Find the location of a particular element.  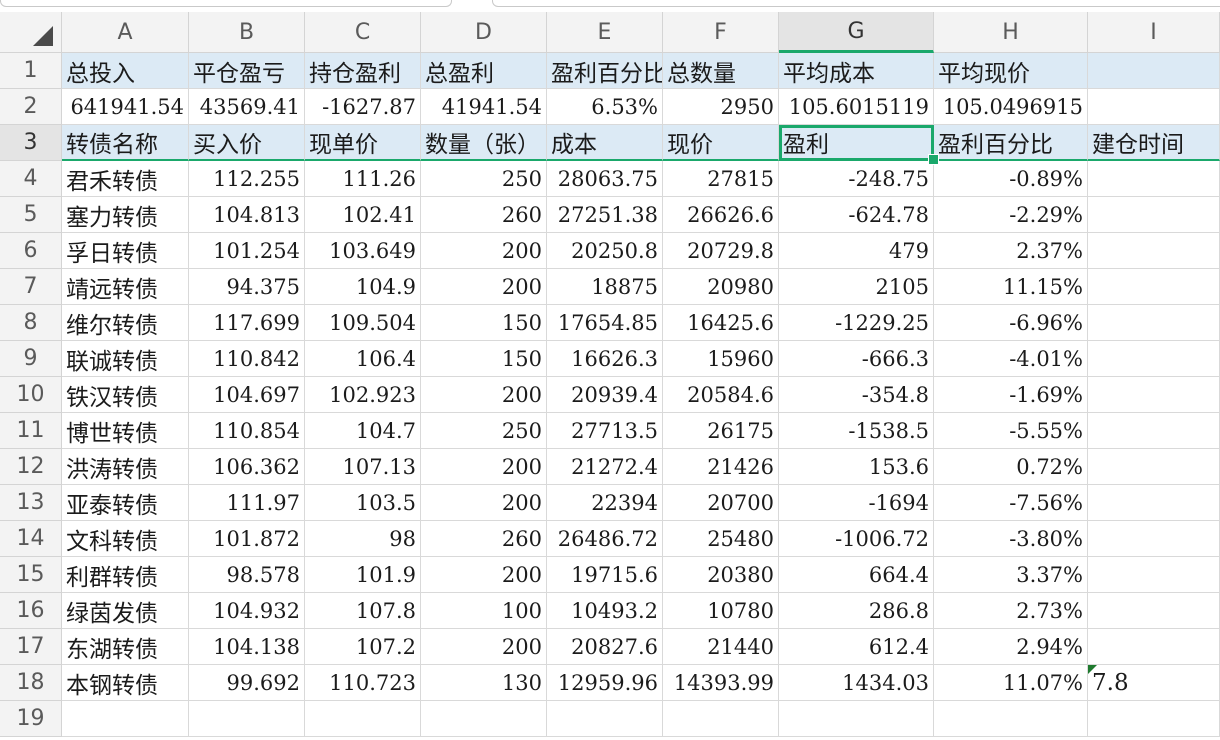

cell-e10: 20939.4 is located at coordinates (605, 395).